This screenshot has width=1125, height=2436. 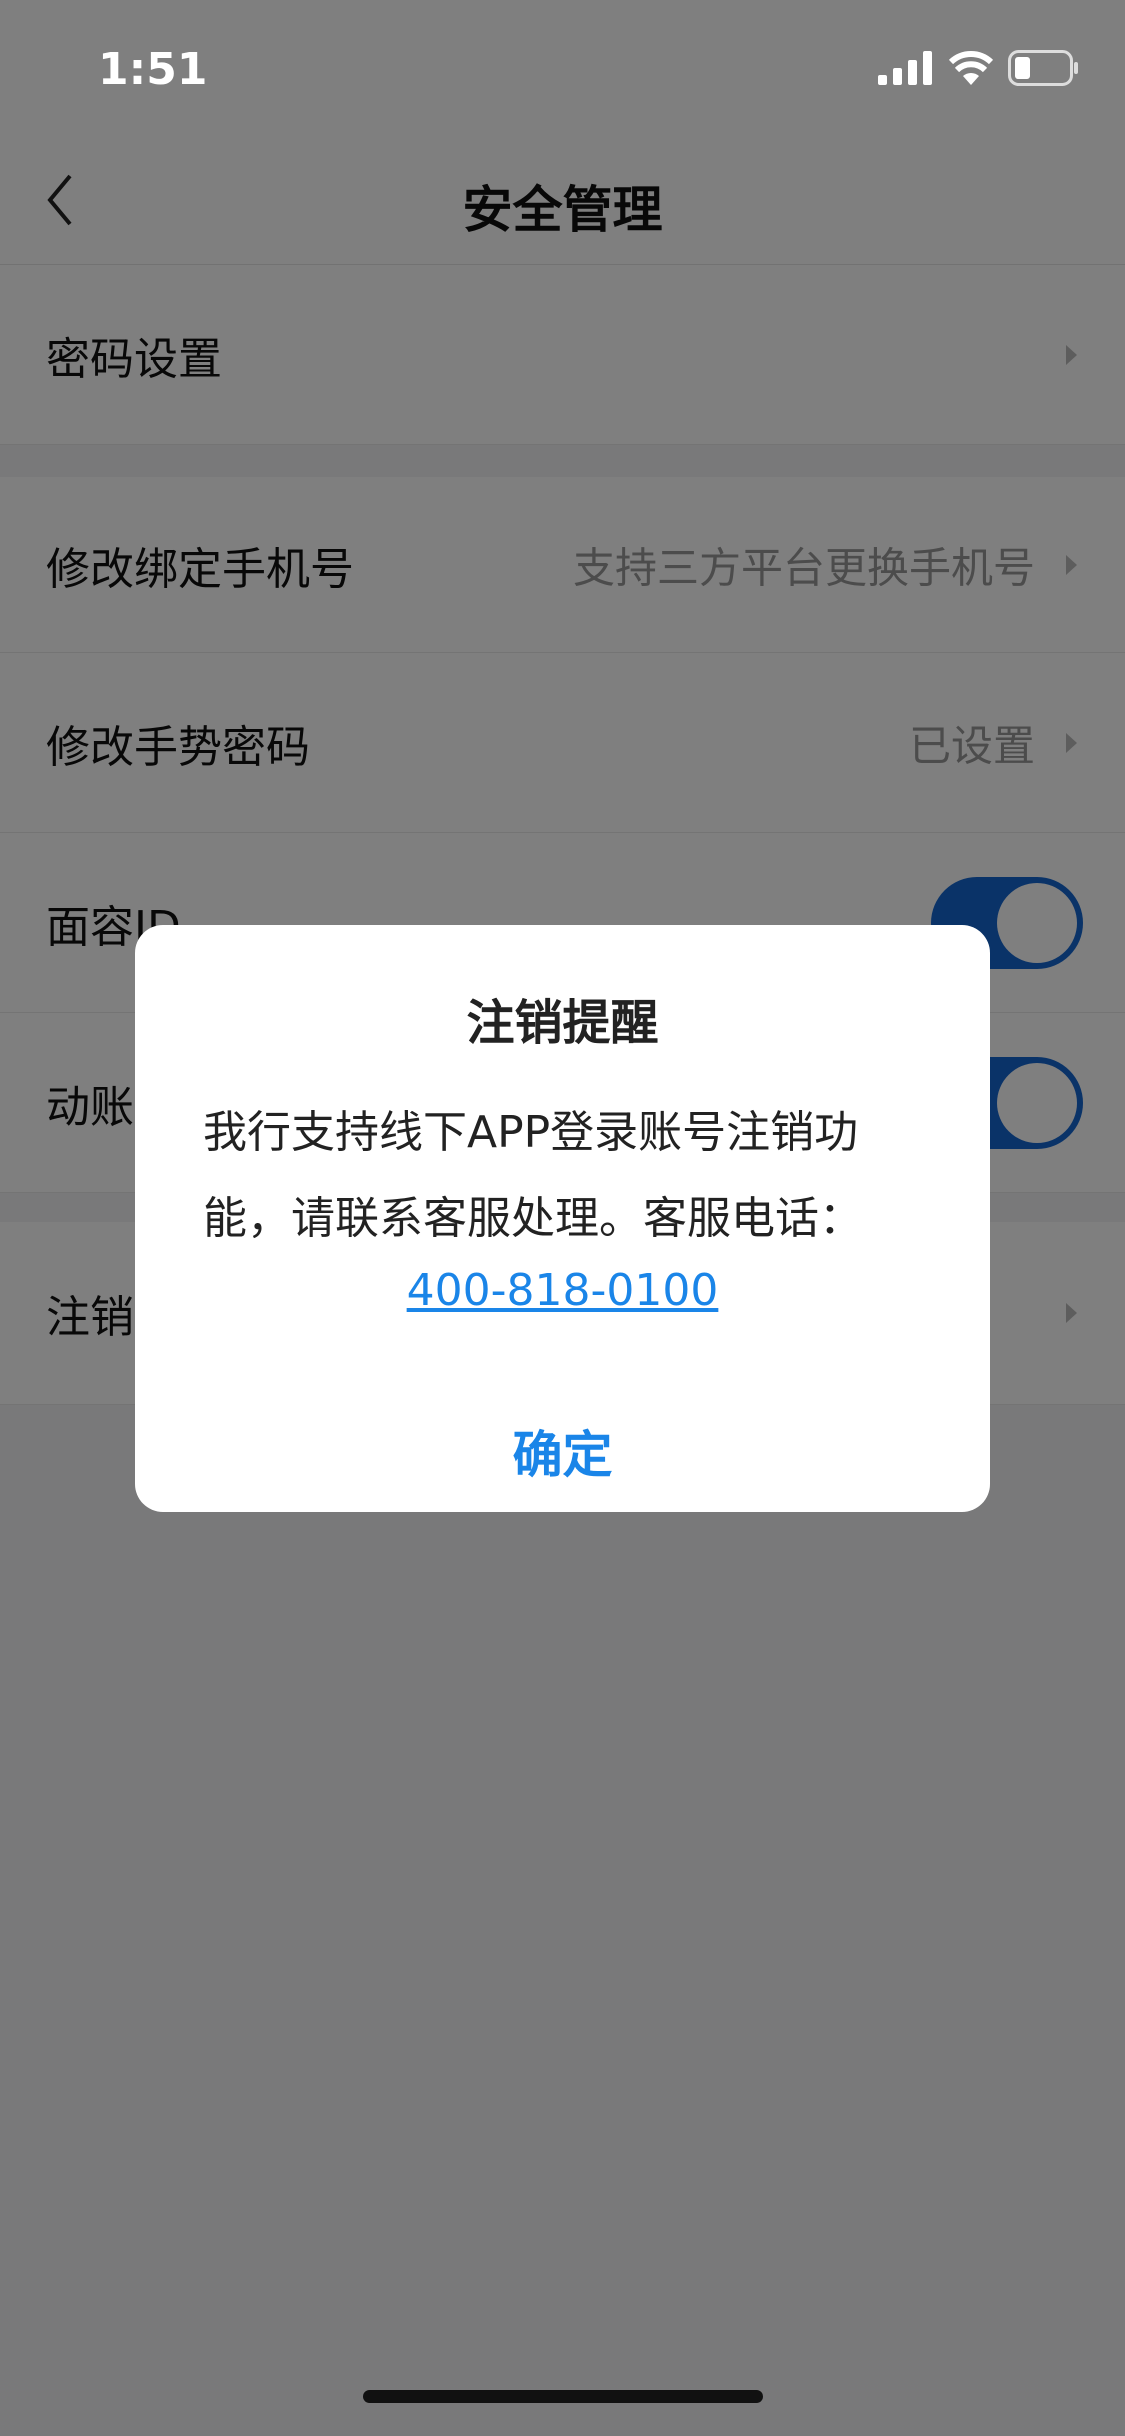 I want to click on dialog-message: 我行支持线下APP登录账号注销功能，请联系客服处理。客服电话：, so click(x=533, y=1175).